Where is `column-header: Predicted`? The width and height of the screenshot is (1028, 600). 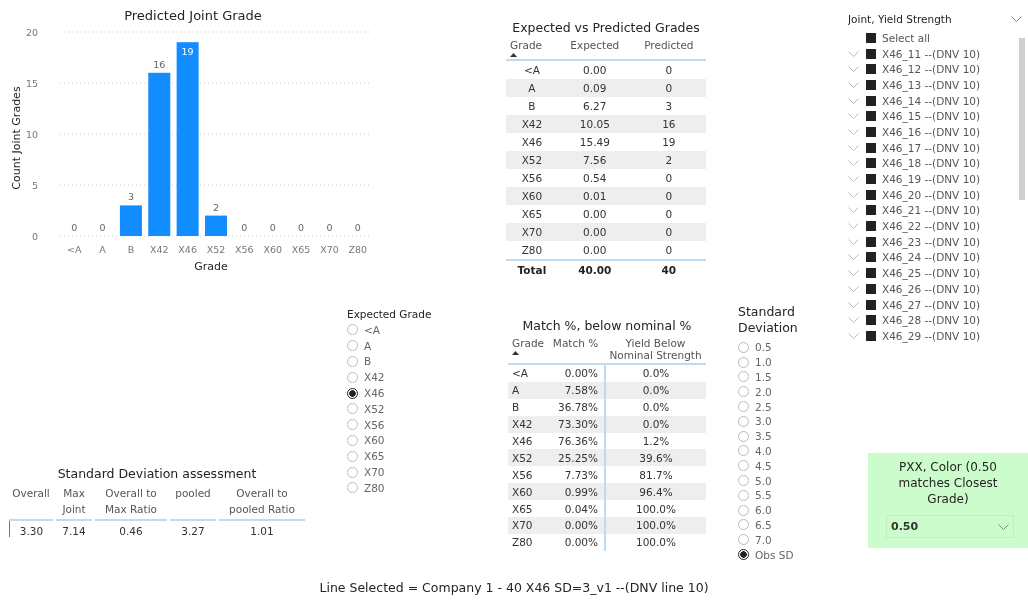
column-header: Predicted is located at coordinates (668, 49).